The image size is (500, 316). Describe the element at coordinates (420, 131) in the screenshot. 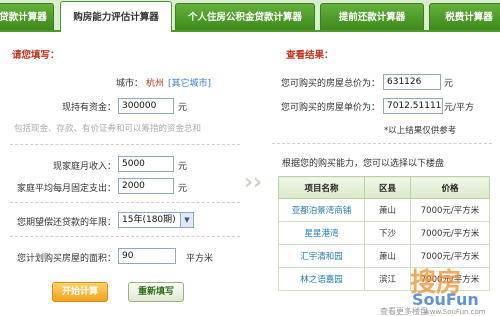

I see `results-disclaimer: *以上结果仅供参考` at that location.